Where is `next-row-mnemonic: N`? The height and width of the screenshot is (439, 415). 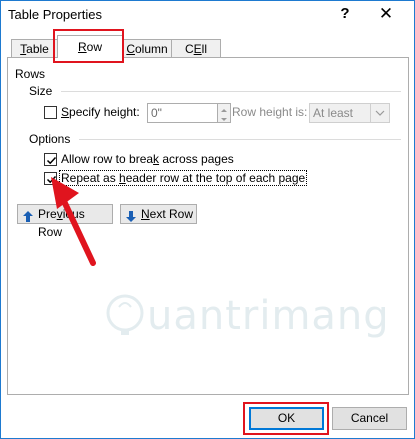
next-row-mnemonic: N is located at coordinates (145, 214).